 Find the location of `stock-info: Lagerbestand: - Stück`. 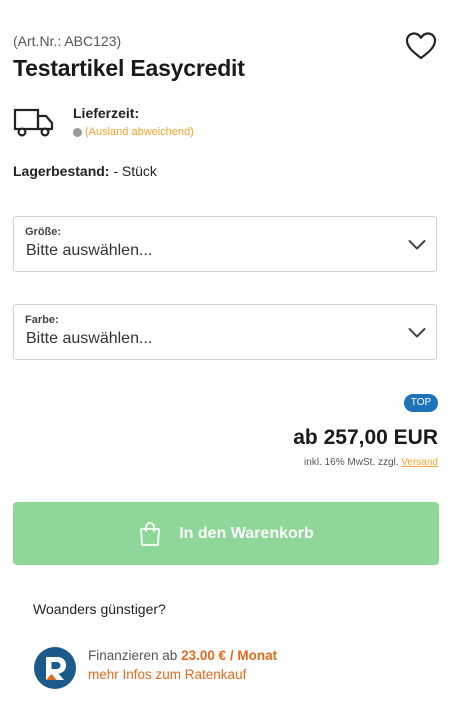

stock-info: Lagerbestand: - Stück is located at coordinates (85, 171).